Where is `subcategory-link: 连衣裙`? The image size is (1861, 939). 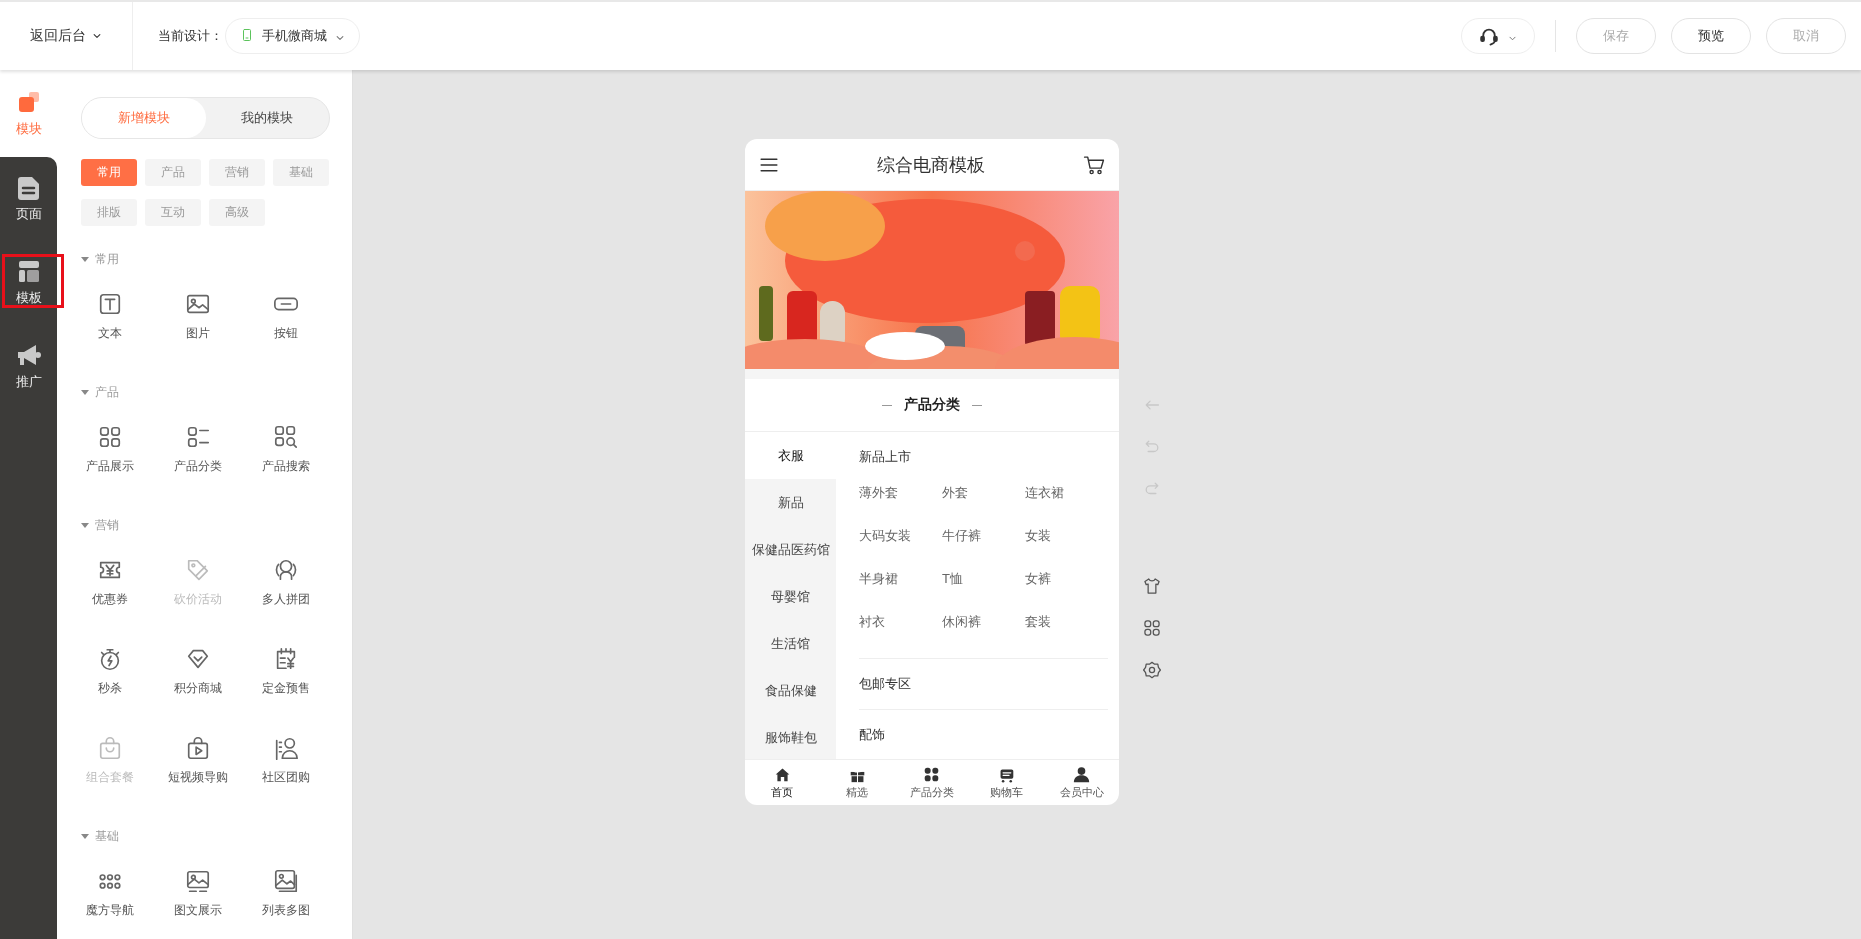
subcategory-link: 连衣裙 is located at coordinates (1066, 492).